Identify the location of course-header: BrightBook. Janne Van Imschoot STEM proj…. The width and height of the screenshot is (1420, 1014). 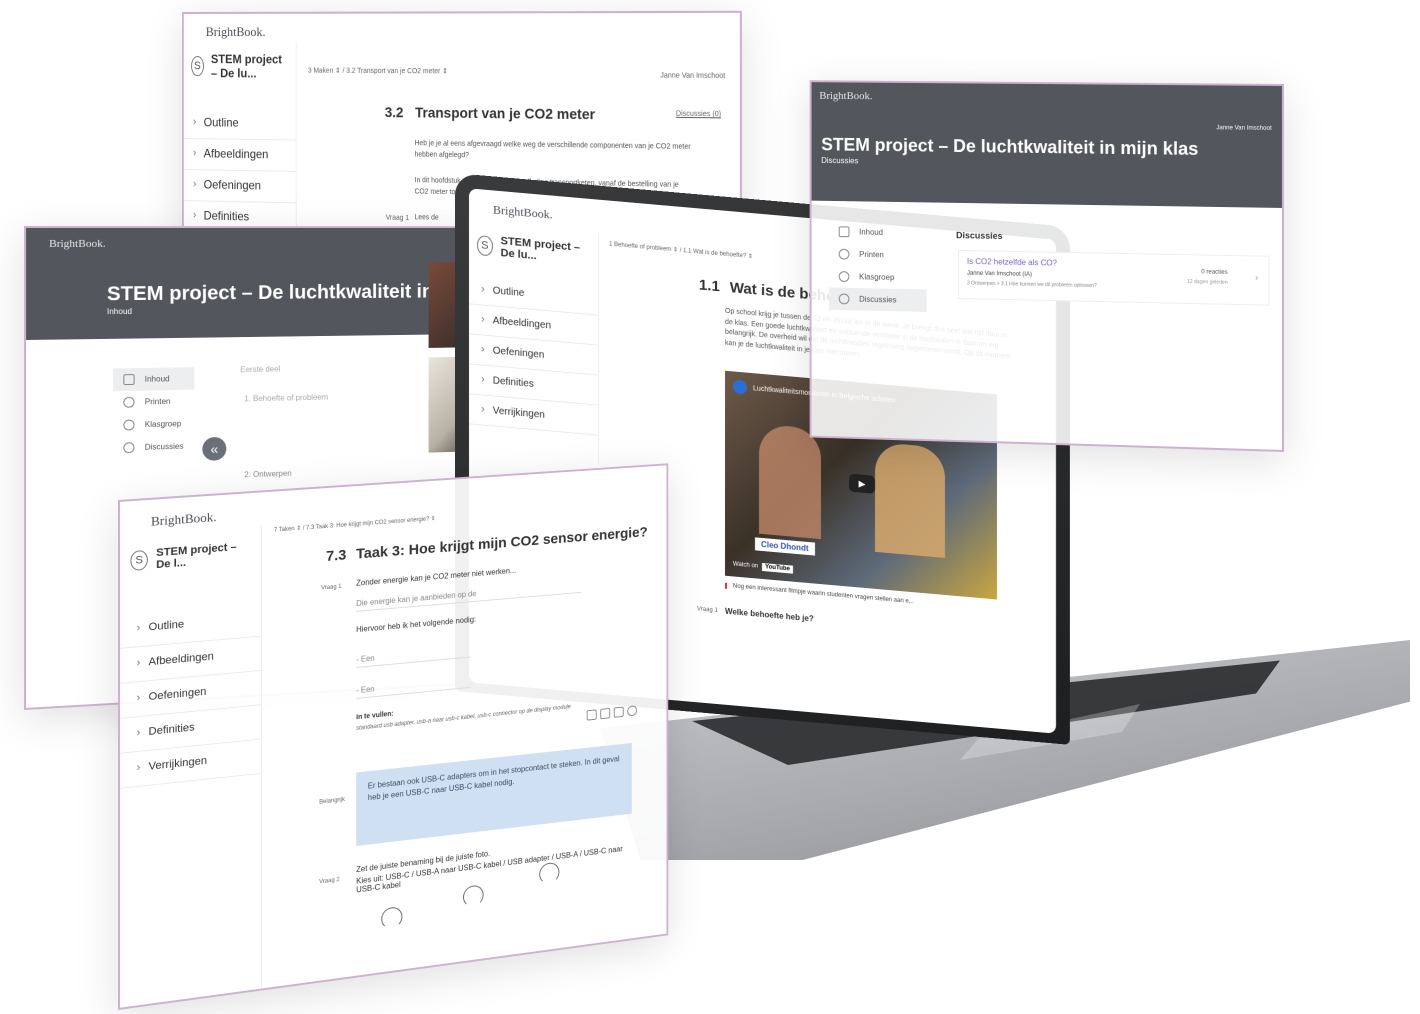
(1046, 145).